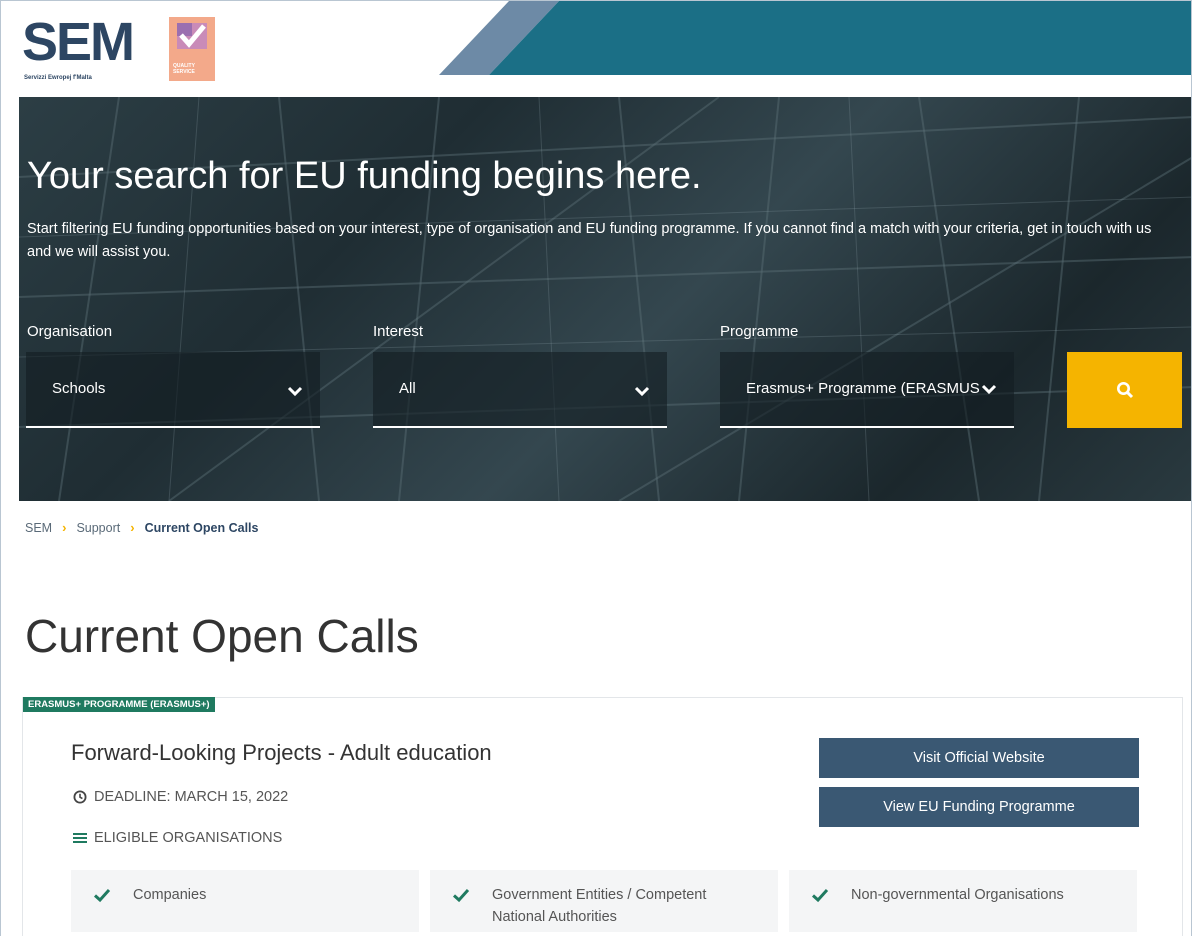 The height and width of the screenshot is (936, 1192). What do you see at coordinates (364, 176) in the screenshot?
I see `hero-title: Your search for EU funding begins here.` at bounding box center [364, 176].